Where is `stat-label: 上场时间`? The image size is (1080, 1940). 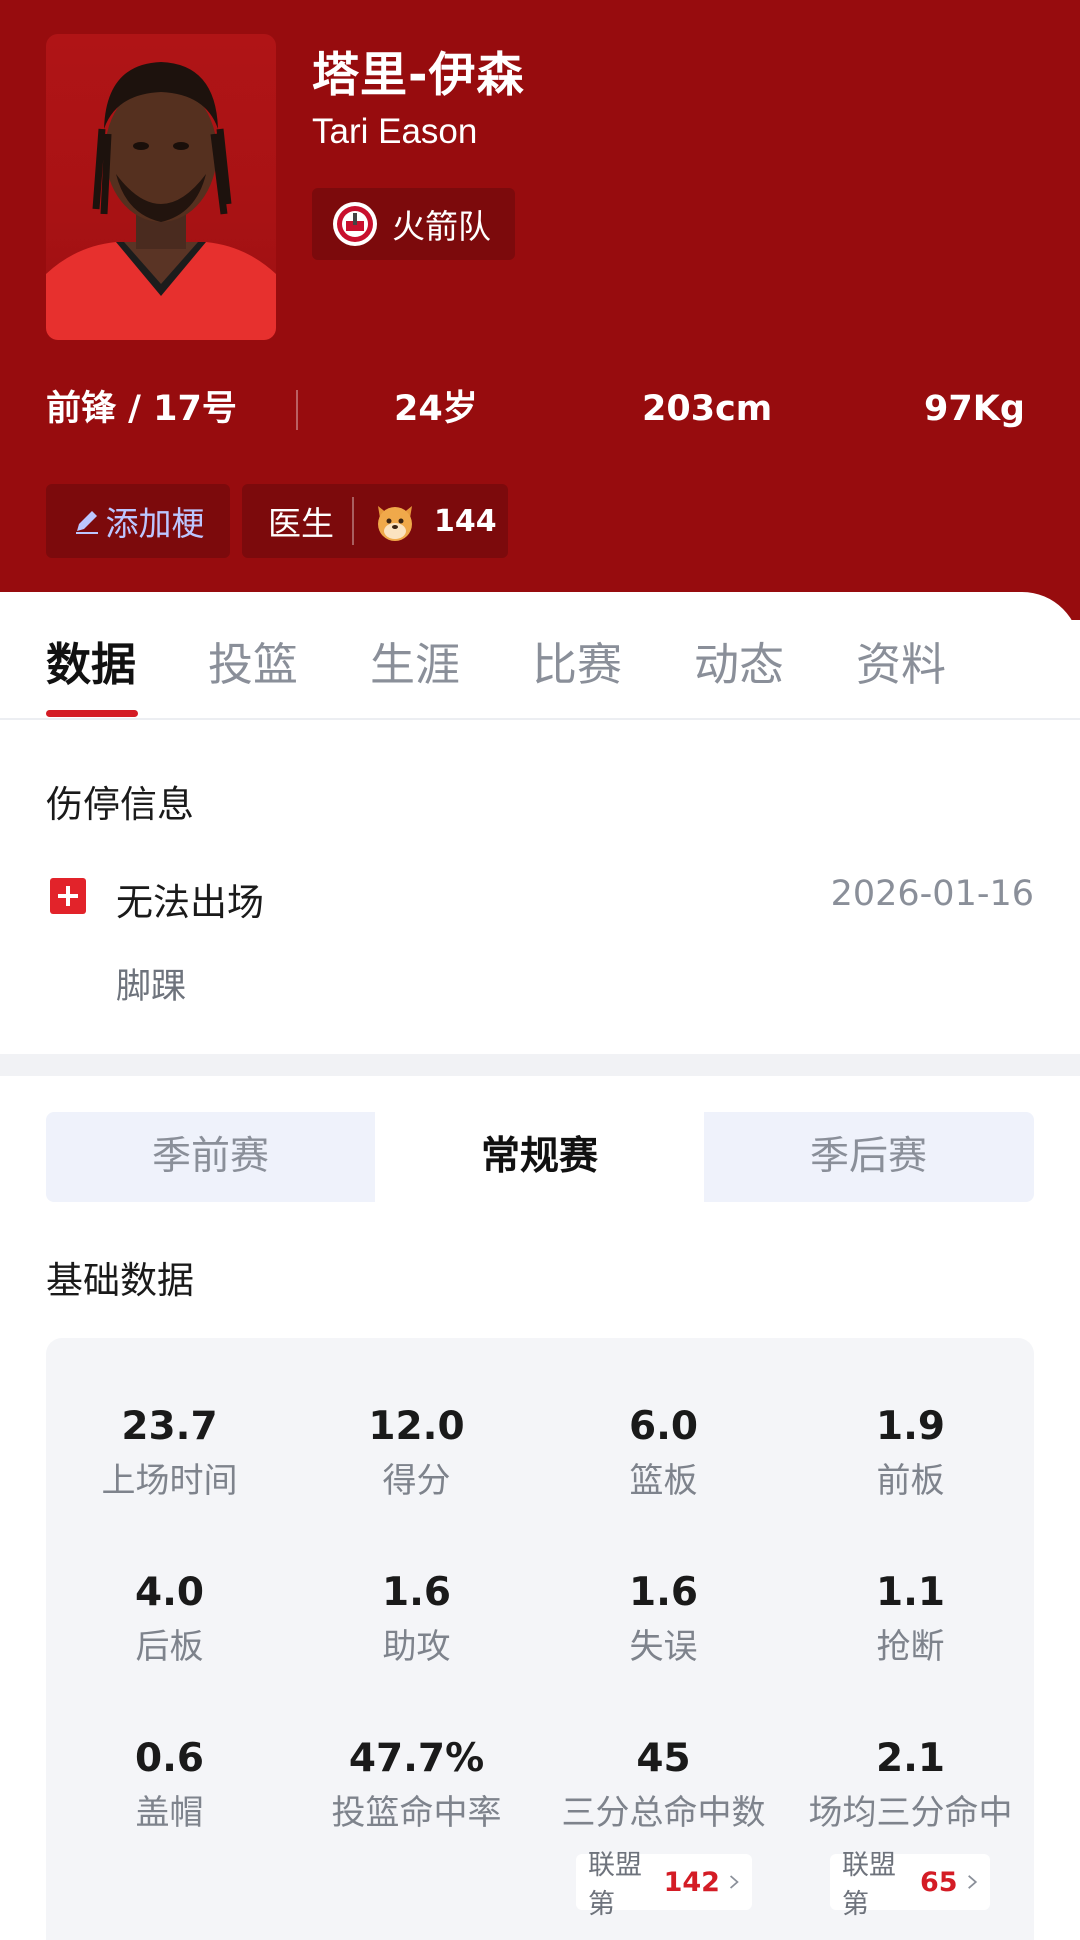
stat-label: 上场时间 is located at coordinates (169, 1481).